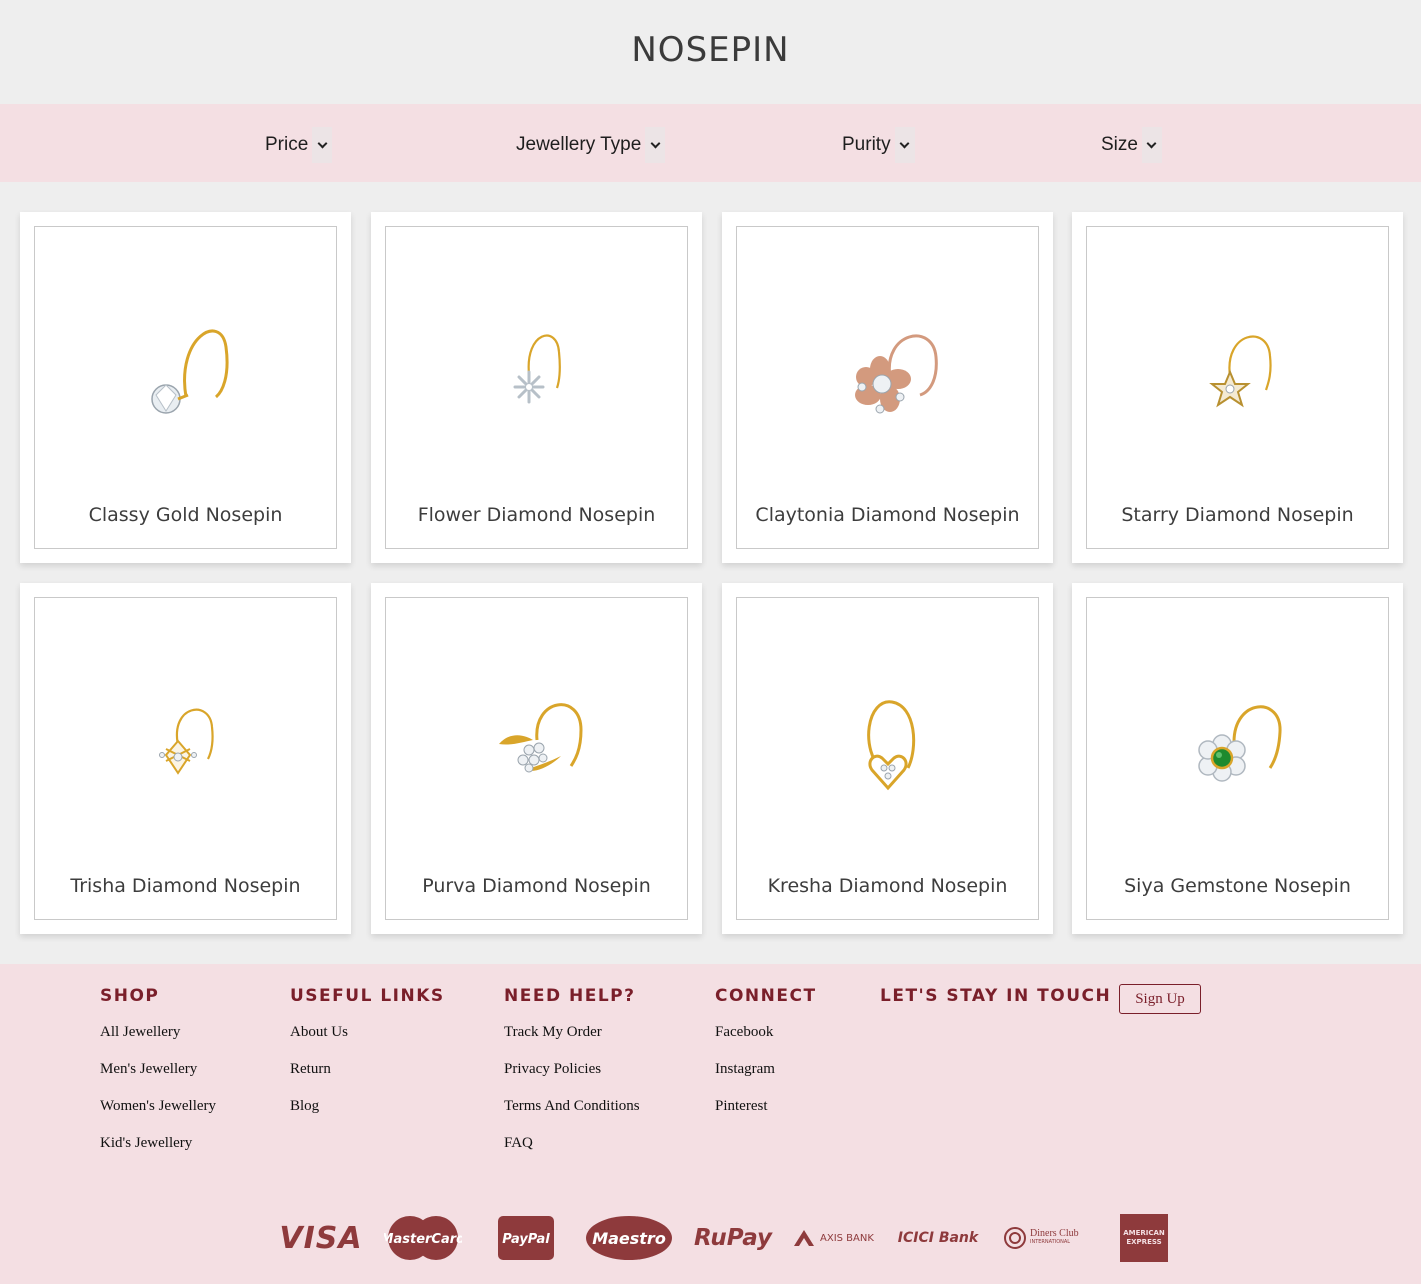 This screenshot has height=1284, width=1421. Describe the element at coordinates (887, 372) in the screenshot. I see `claytonia-diamond-nosepin-image` at that location.